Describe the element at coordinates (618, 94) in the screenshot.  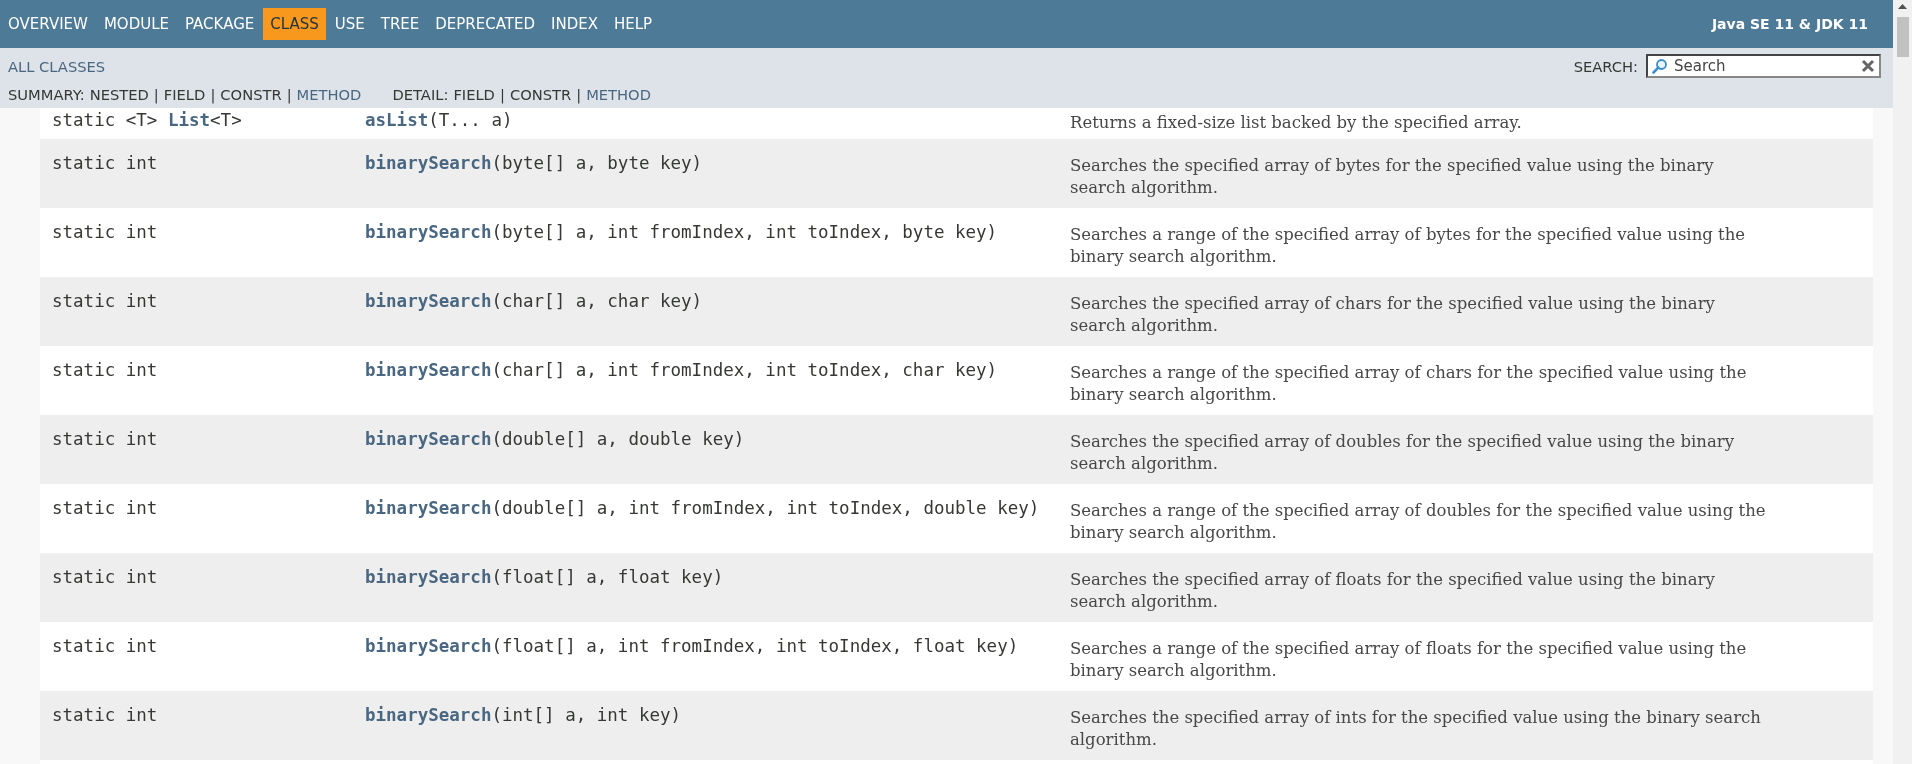
I see `detail-link: METHOD` at that location.